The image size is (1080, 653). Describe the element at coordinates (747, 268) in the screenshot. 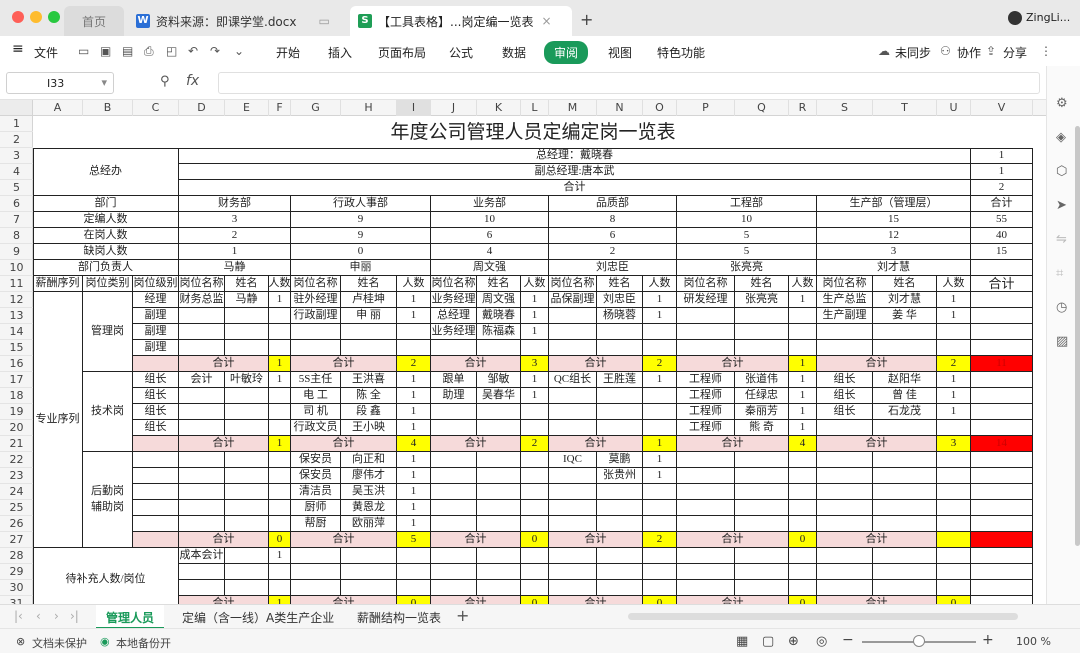

I see `dept-leader: 张亮亮` at that location.